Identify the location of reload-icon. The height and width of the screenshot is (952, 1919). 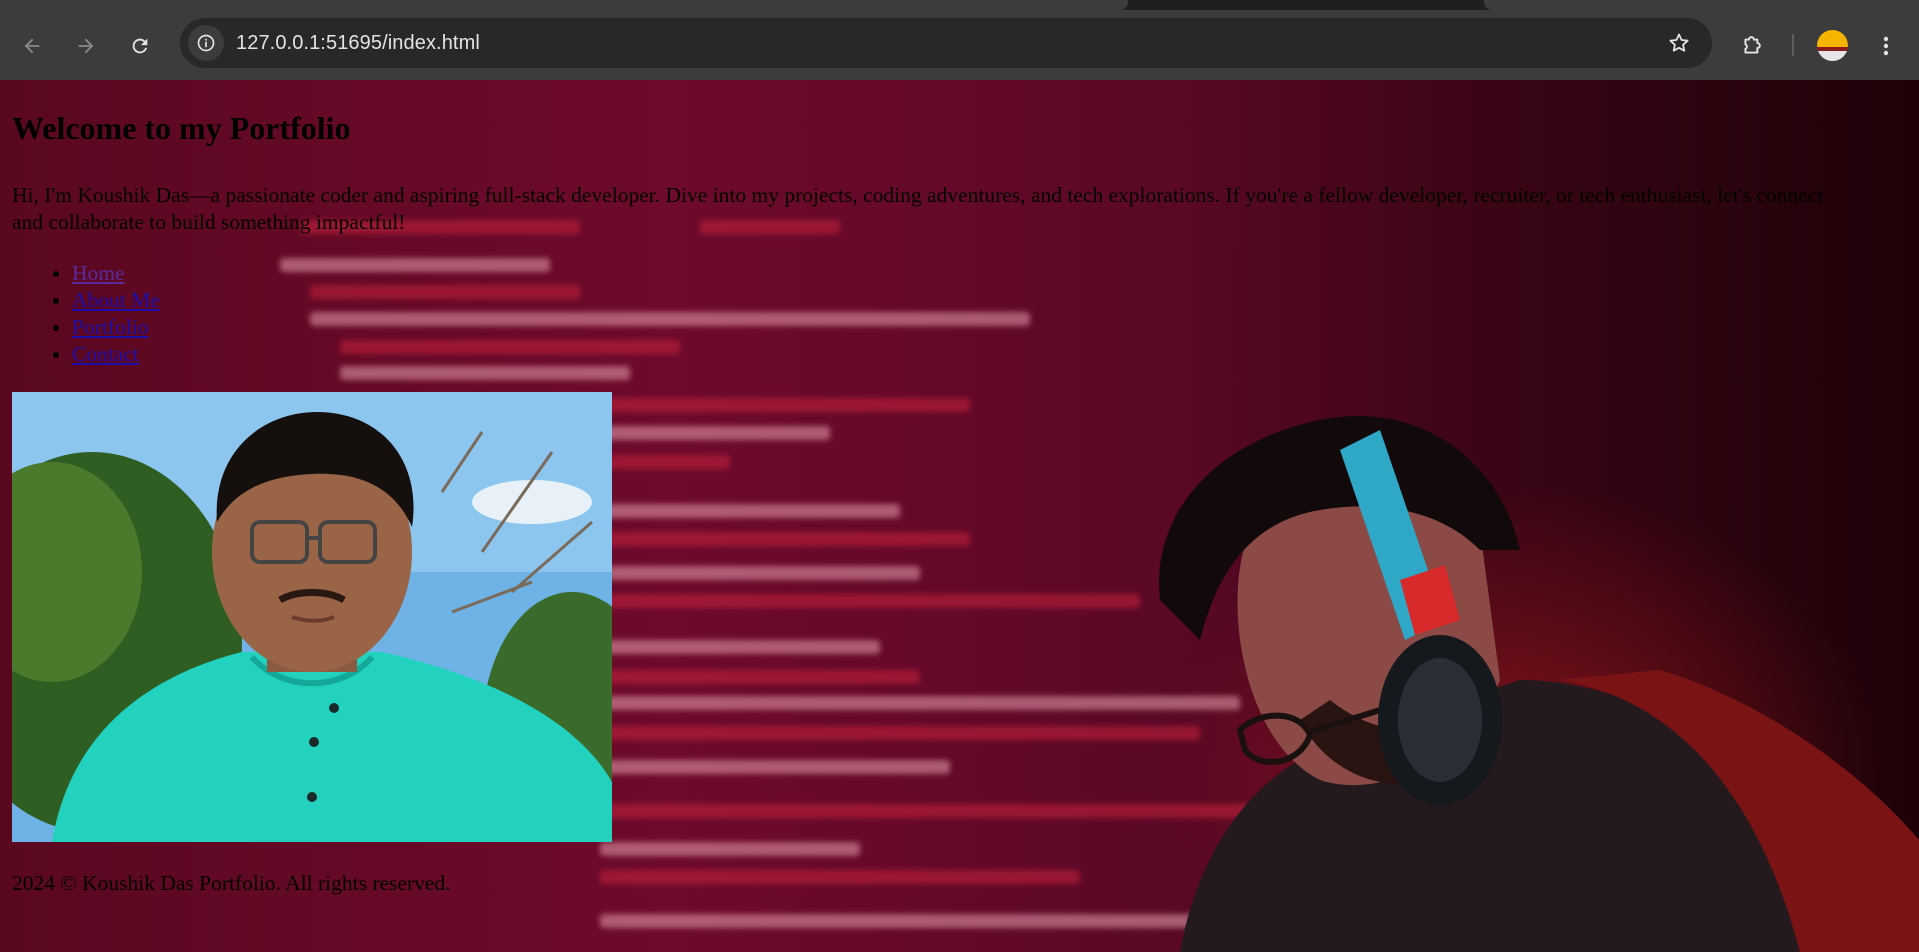
(140, 46).